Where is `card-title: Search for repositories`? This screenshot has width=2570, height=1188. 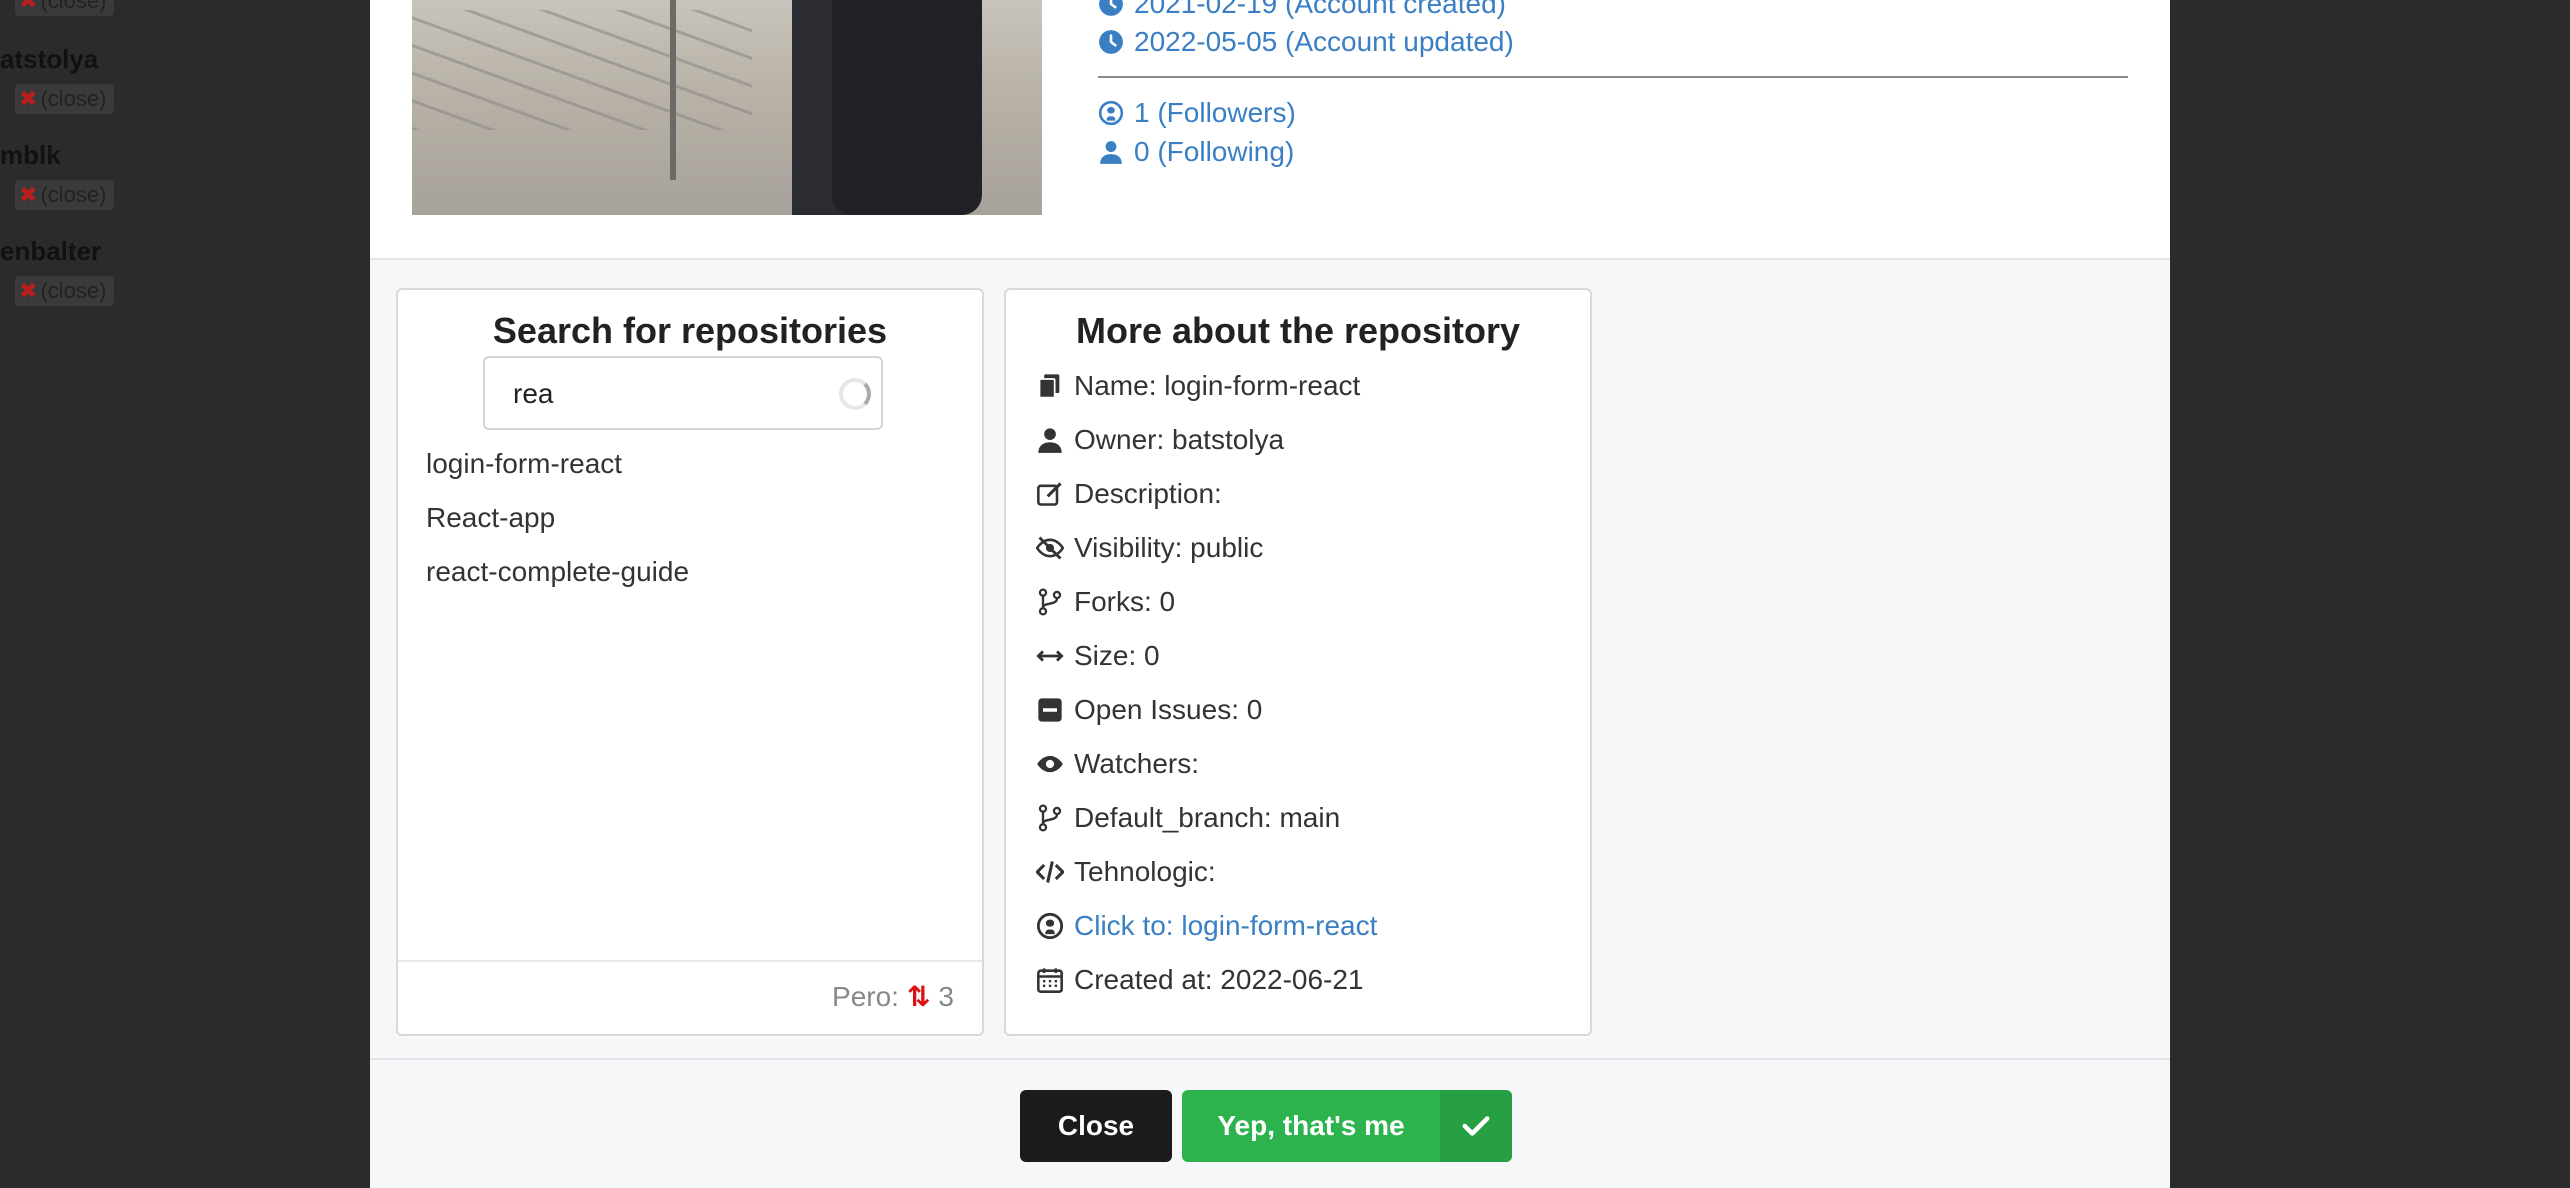
card-title: Search for repositories is located at coordinates (690, 330).